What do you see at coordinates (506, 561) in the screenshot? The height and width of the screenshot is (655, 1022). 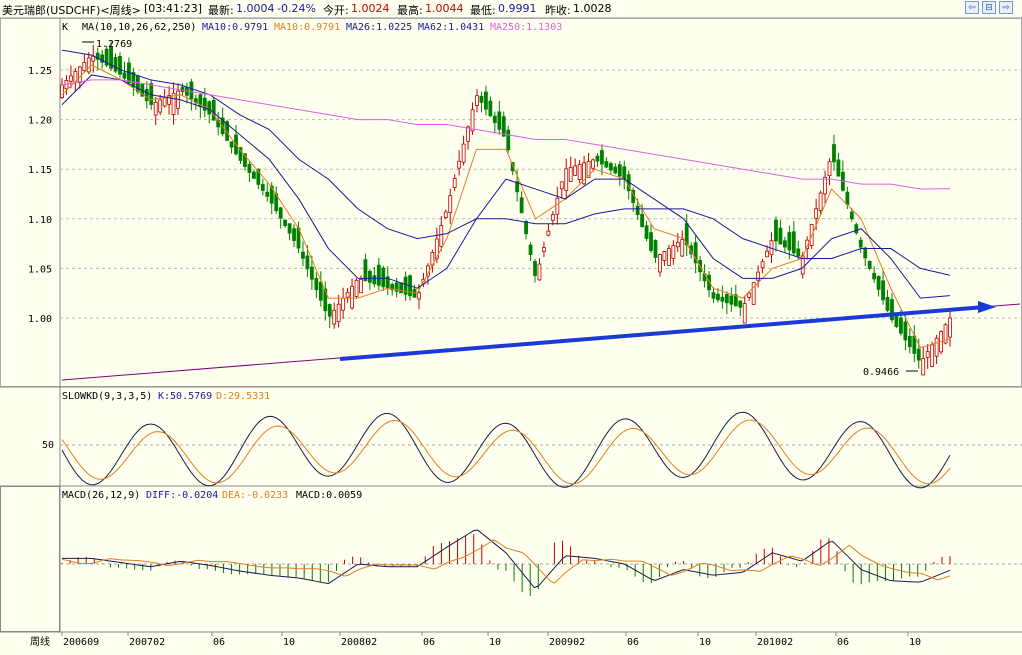 I see `macd-dea-line` at bounding box center [506, 561].